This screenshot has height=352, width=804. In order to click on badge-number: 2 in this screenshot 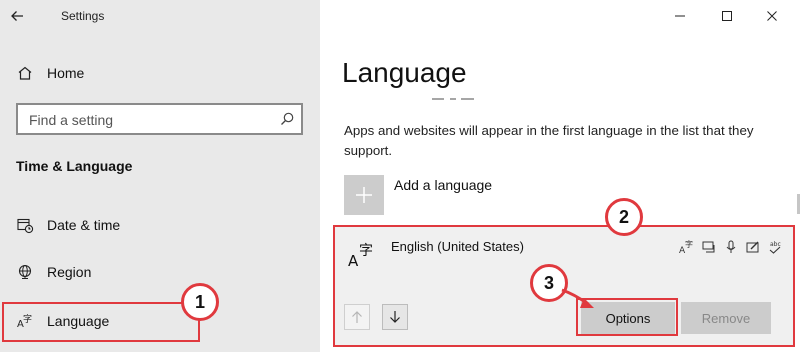, I will do `click(623, 216)`.